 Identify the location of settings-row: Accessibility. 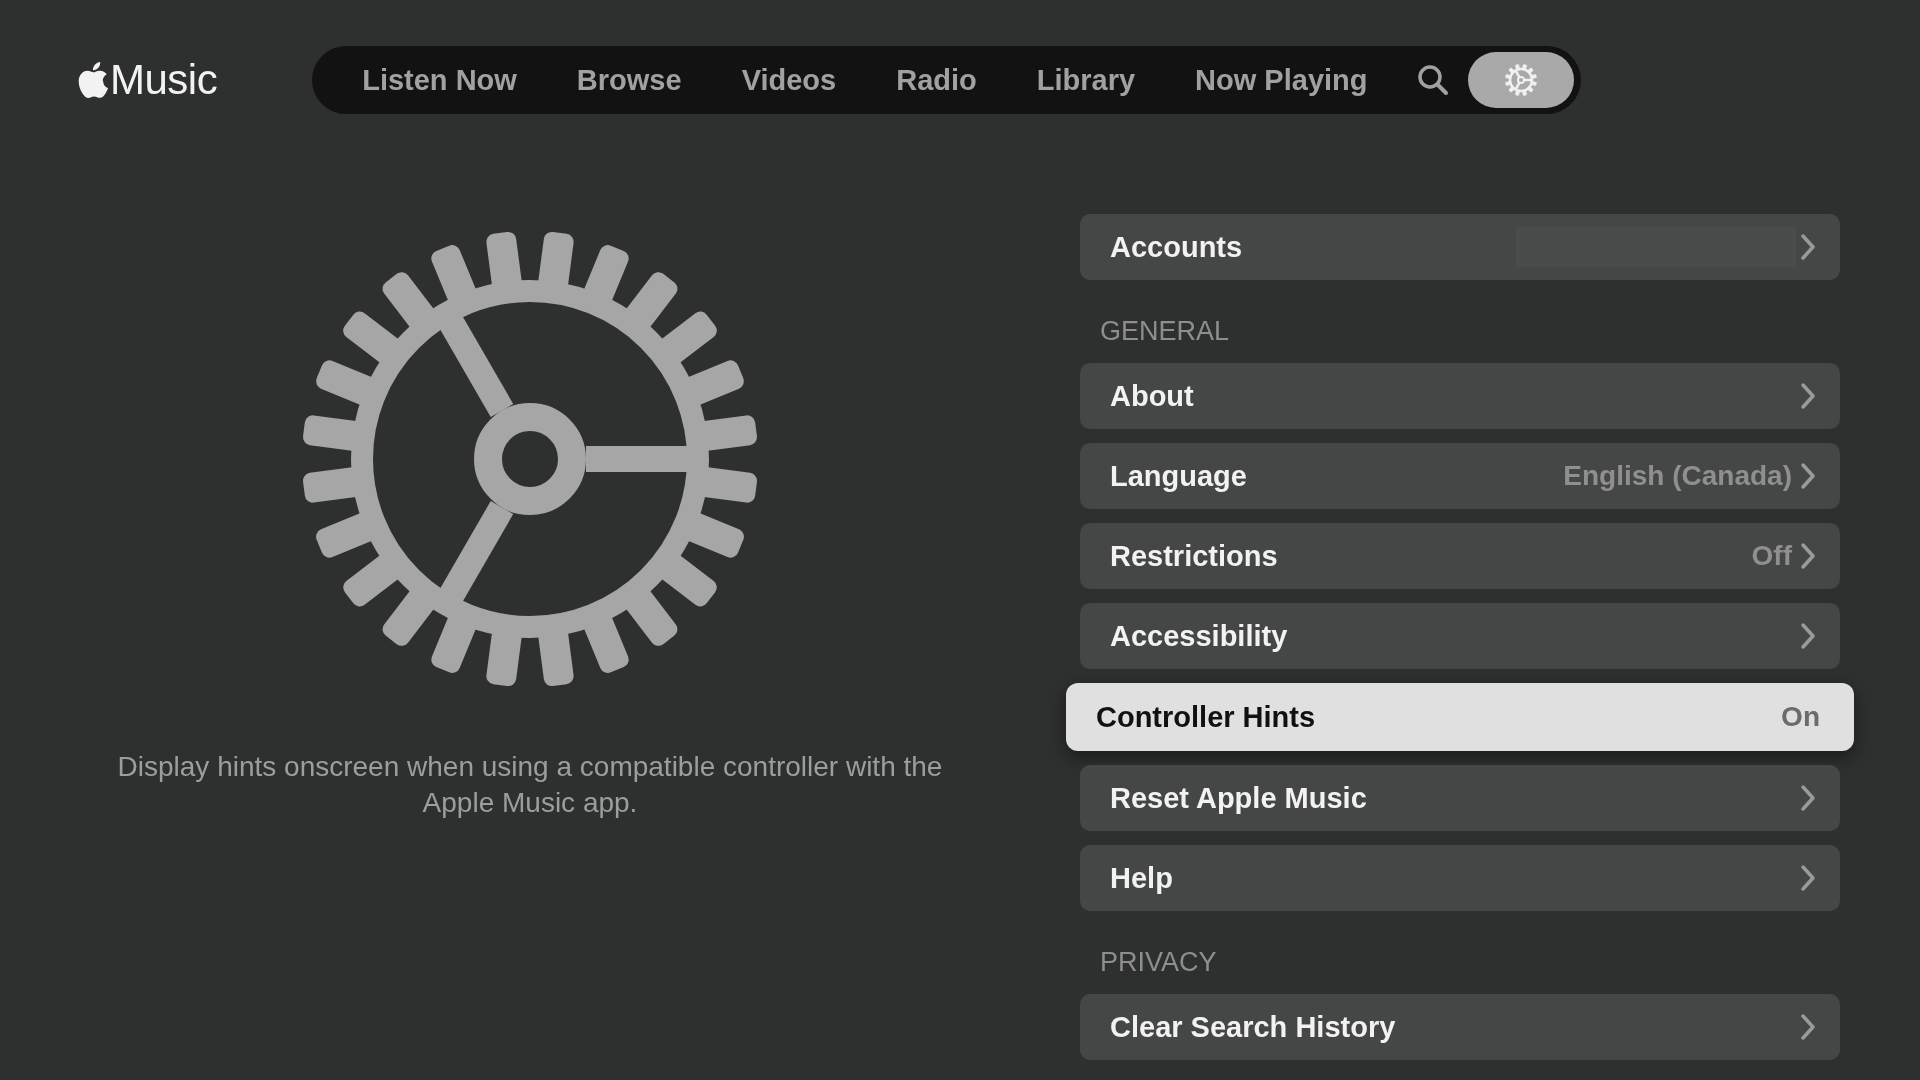
(1460, 636).